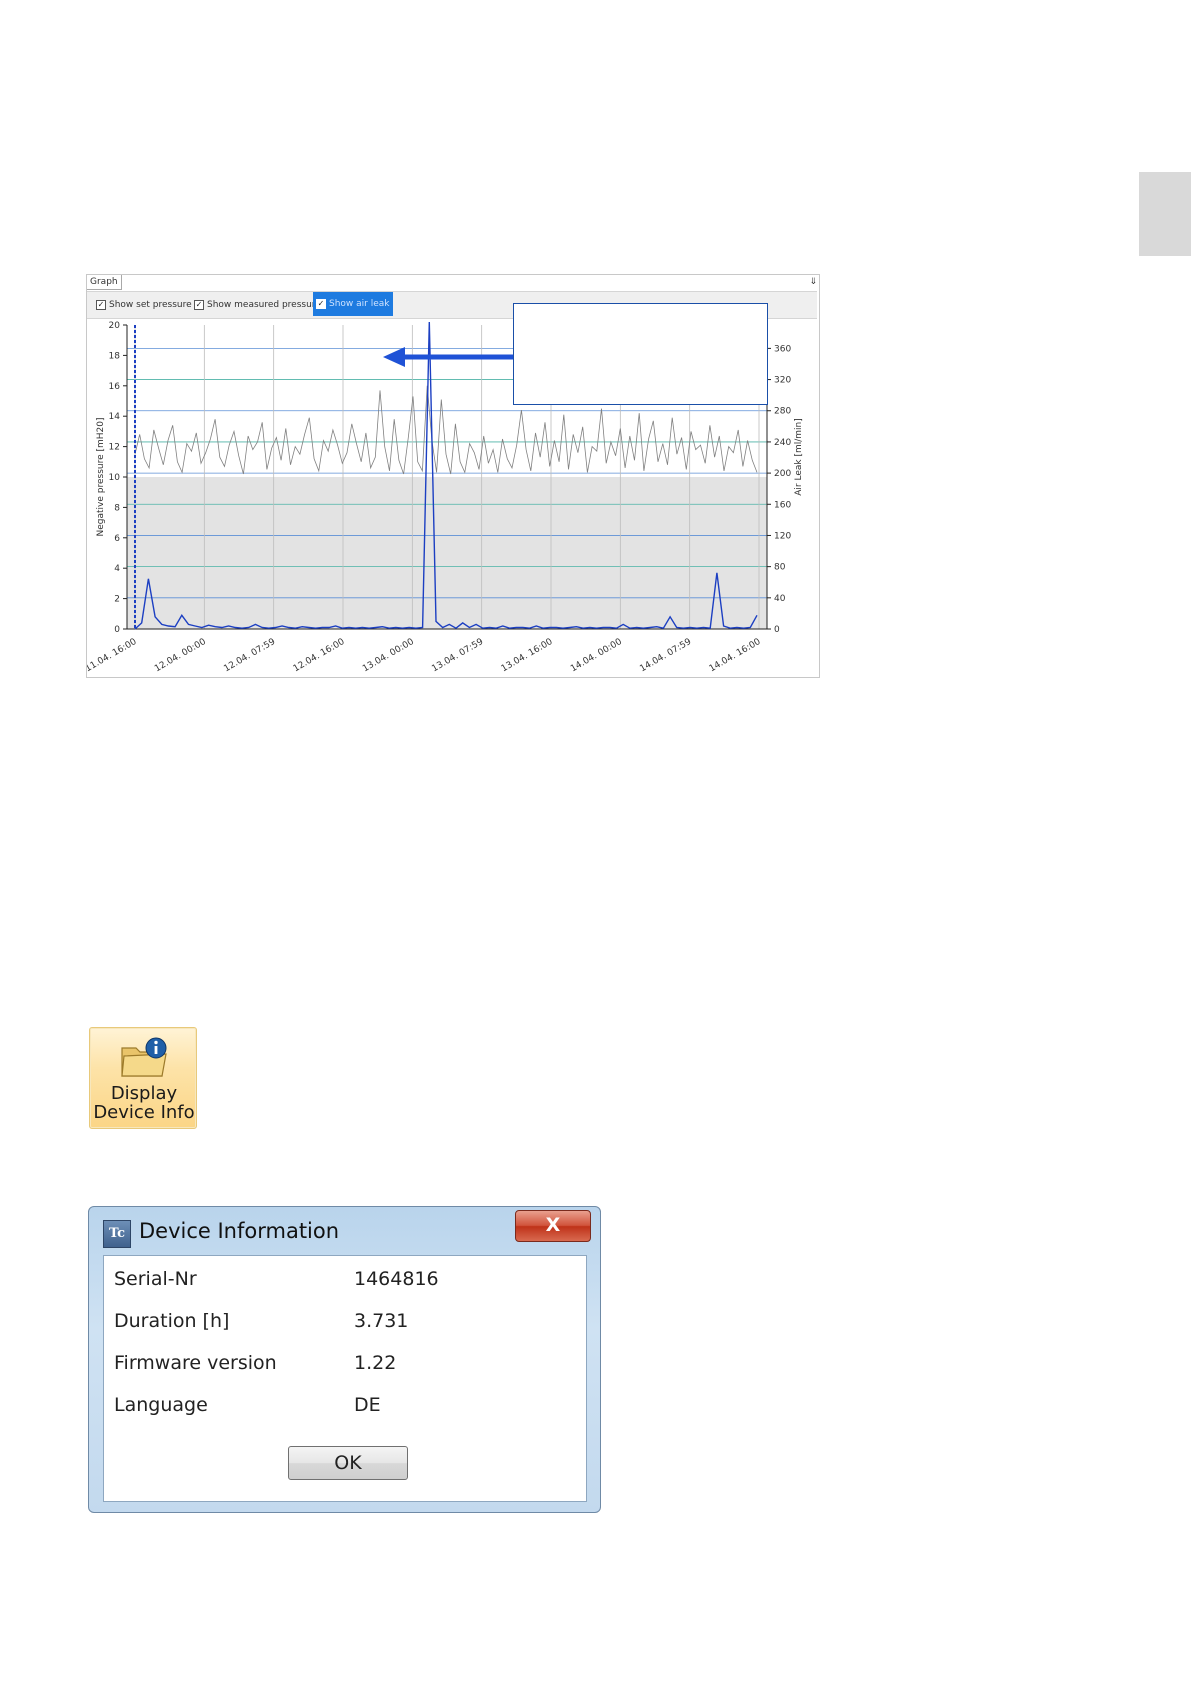 The height and width of the screenshot is (1684, 1191). I want to click on x-tick-label: 11.04. 16:00, so click(113, 656).